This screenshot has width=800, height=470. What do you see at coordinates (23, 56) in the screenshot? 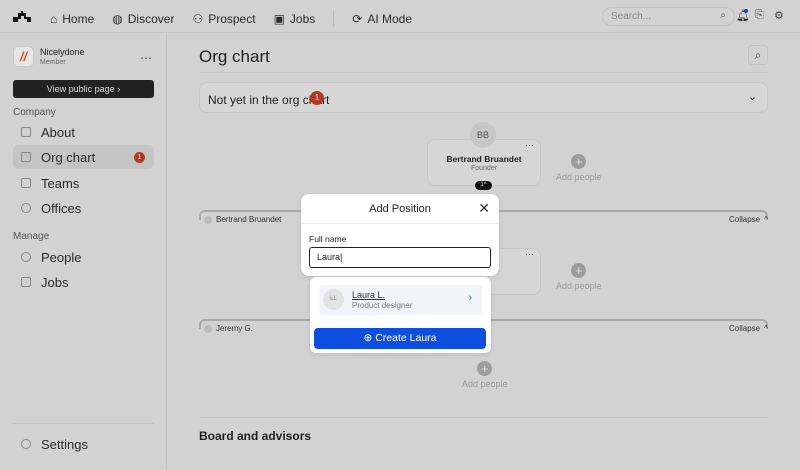
I see `org-logo: //` at bounding box center [23, 56].